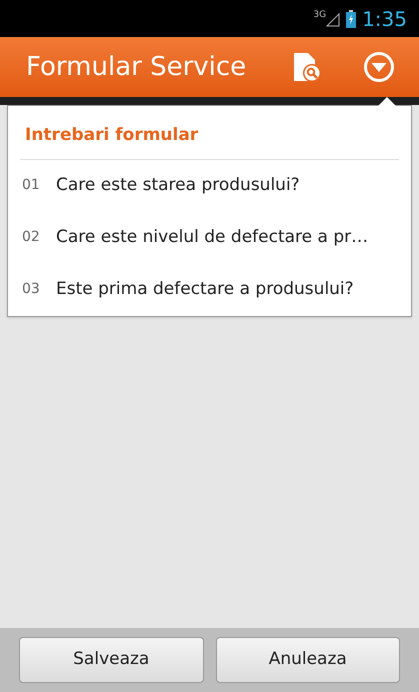  I want to click on menu-title: Intrebari formular, so click(111, 135).